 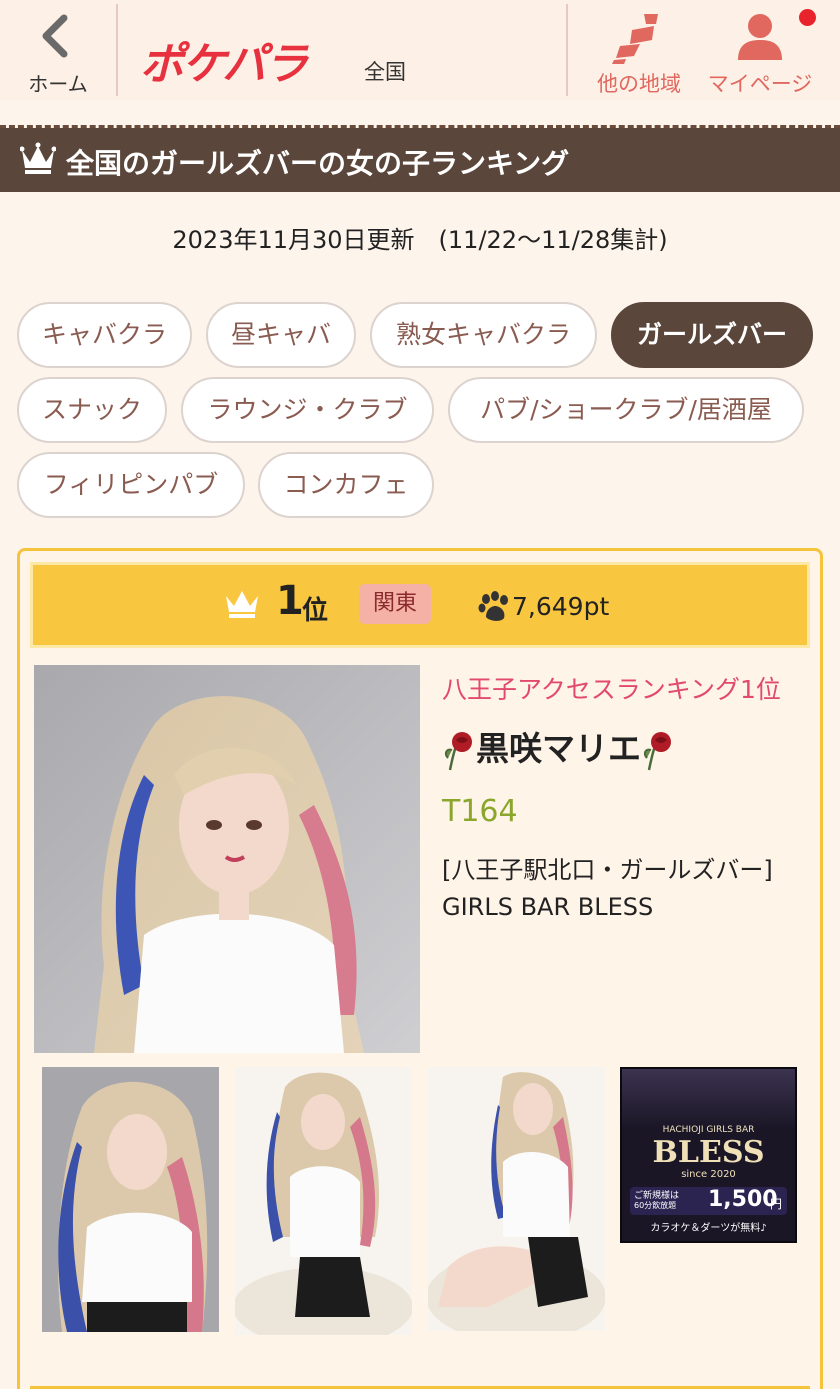 I want to click on shop-location: [八王子駅北口・ガールズバー], so click(x=607, y=870).